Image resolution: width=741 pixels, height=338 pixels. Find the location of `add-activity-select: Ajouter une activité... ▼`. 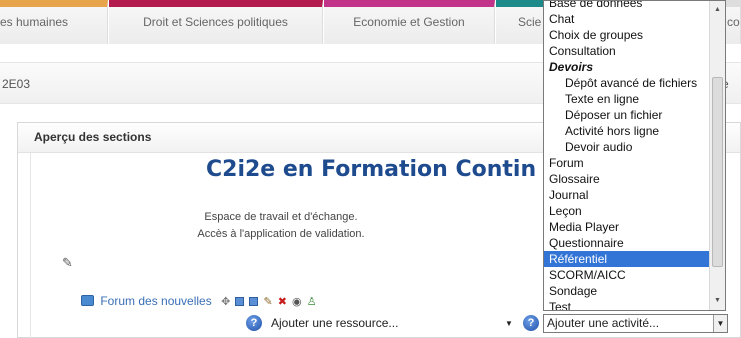

add-activity-select: Ajouter une activité... ▼ is located at coordinates (635, 323).